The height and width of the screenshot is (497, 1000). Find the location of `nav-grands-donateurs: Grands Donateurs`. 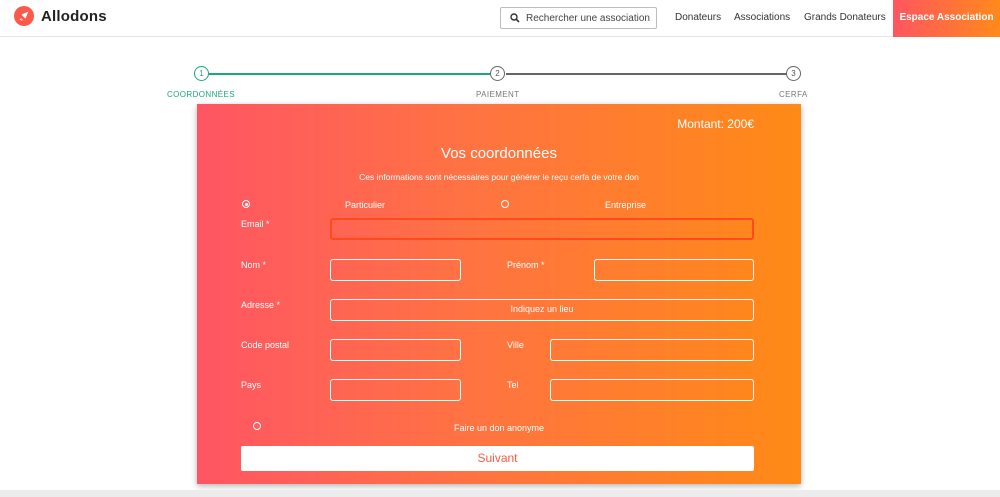

nav-grands-donateurs: Grands Donateurs is located at coordinates (845, 18).